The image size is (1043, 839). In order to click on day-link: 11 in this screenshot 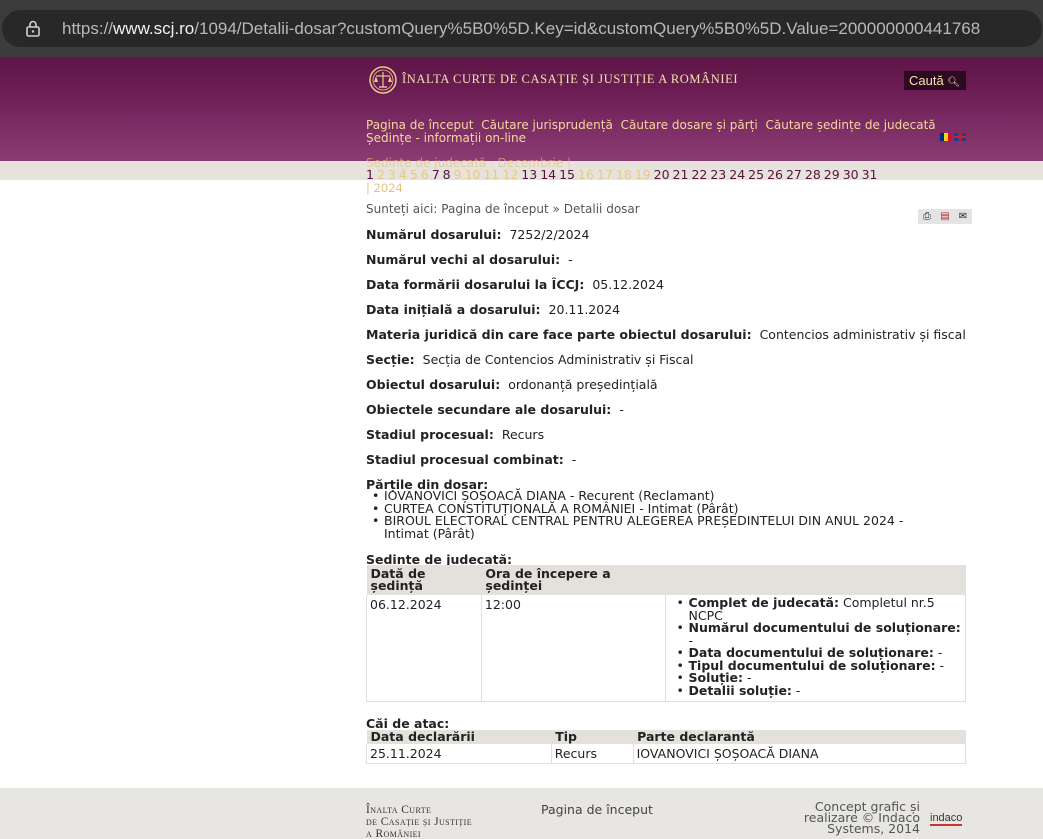, I will do `click(491, 174)`.